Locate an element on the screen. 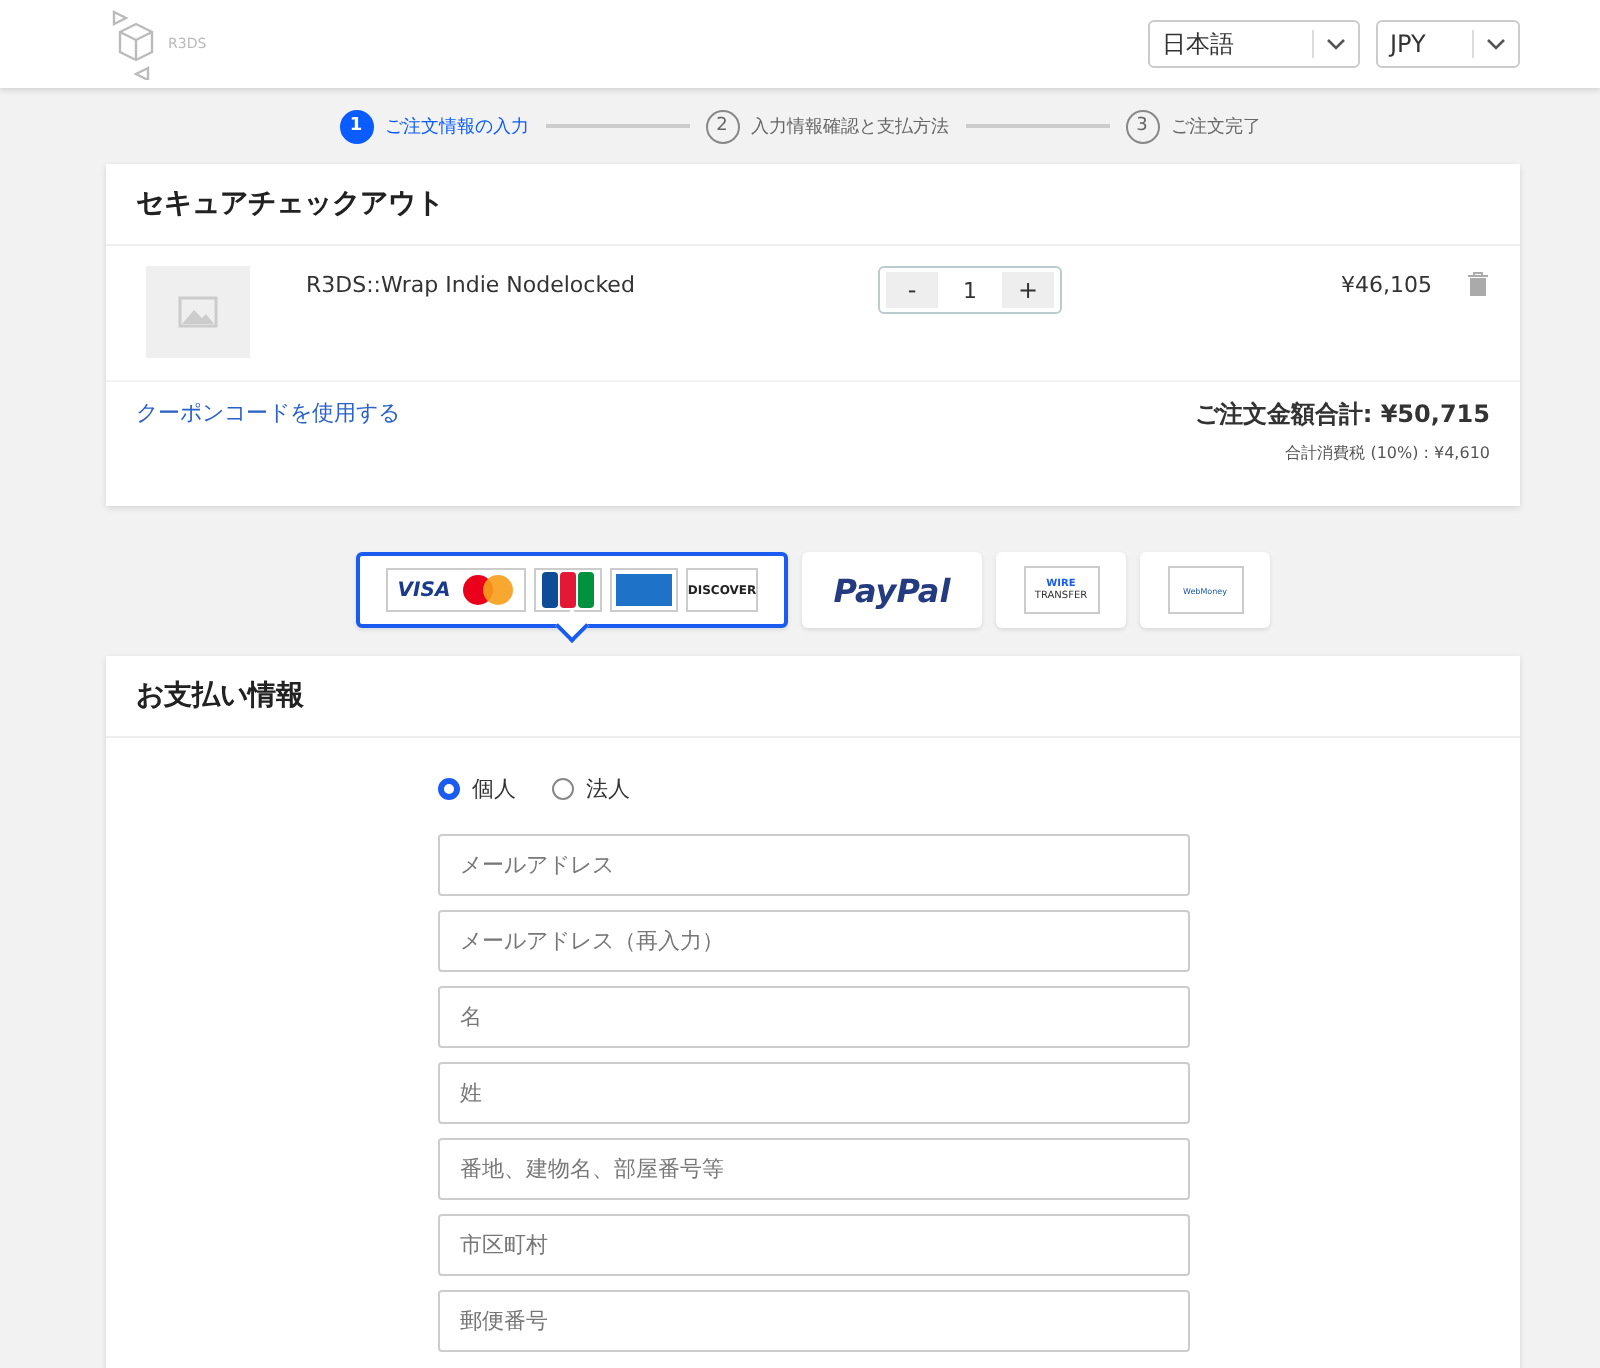 The width and height of the screenshot is (1600, 1368). step-number: 1 is located at coordinates (356, 126).